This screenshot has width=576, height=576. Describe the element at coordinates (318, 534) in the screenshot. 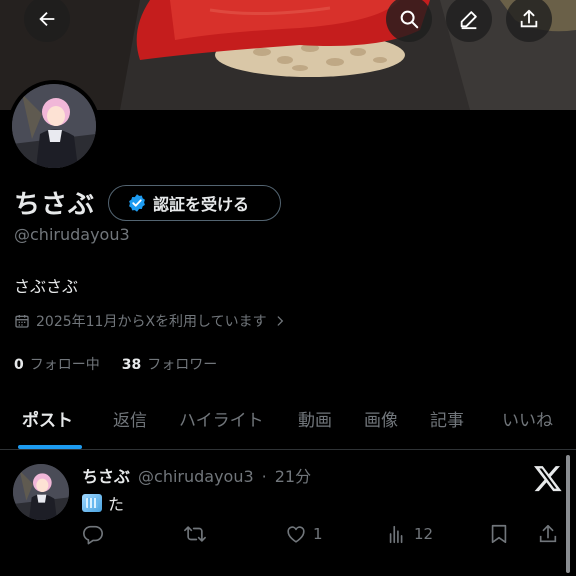

I see `like-count: 1` at that location.